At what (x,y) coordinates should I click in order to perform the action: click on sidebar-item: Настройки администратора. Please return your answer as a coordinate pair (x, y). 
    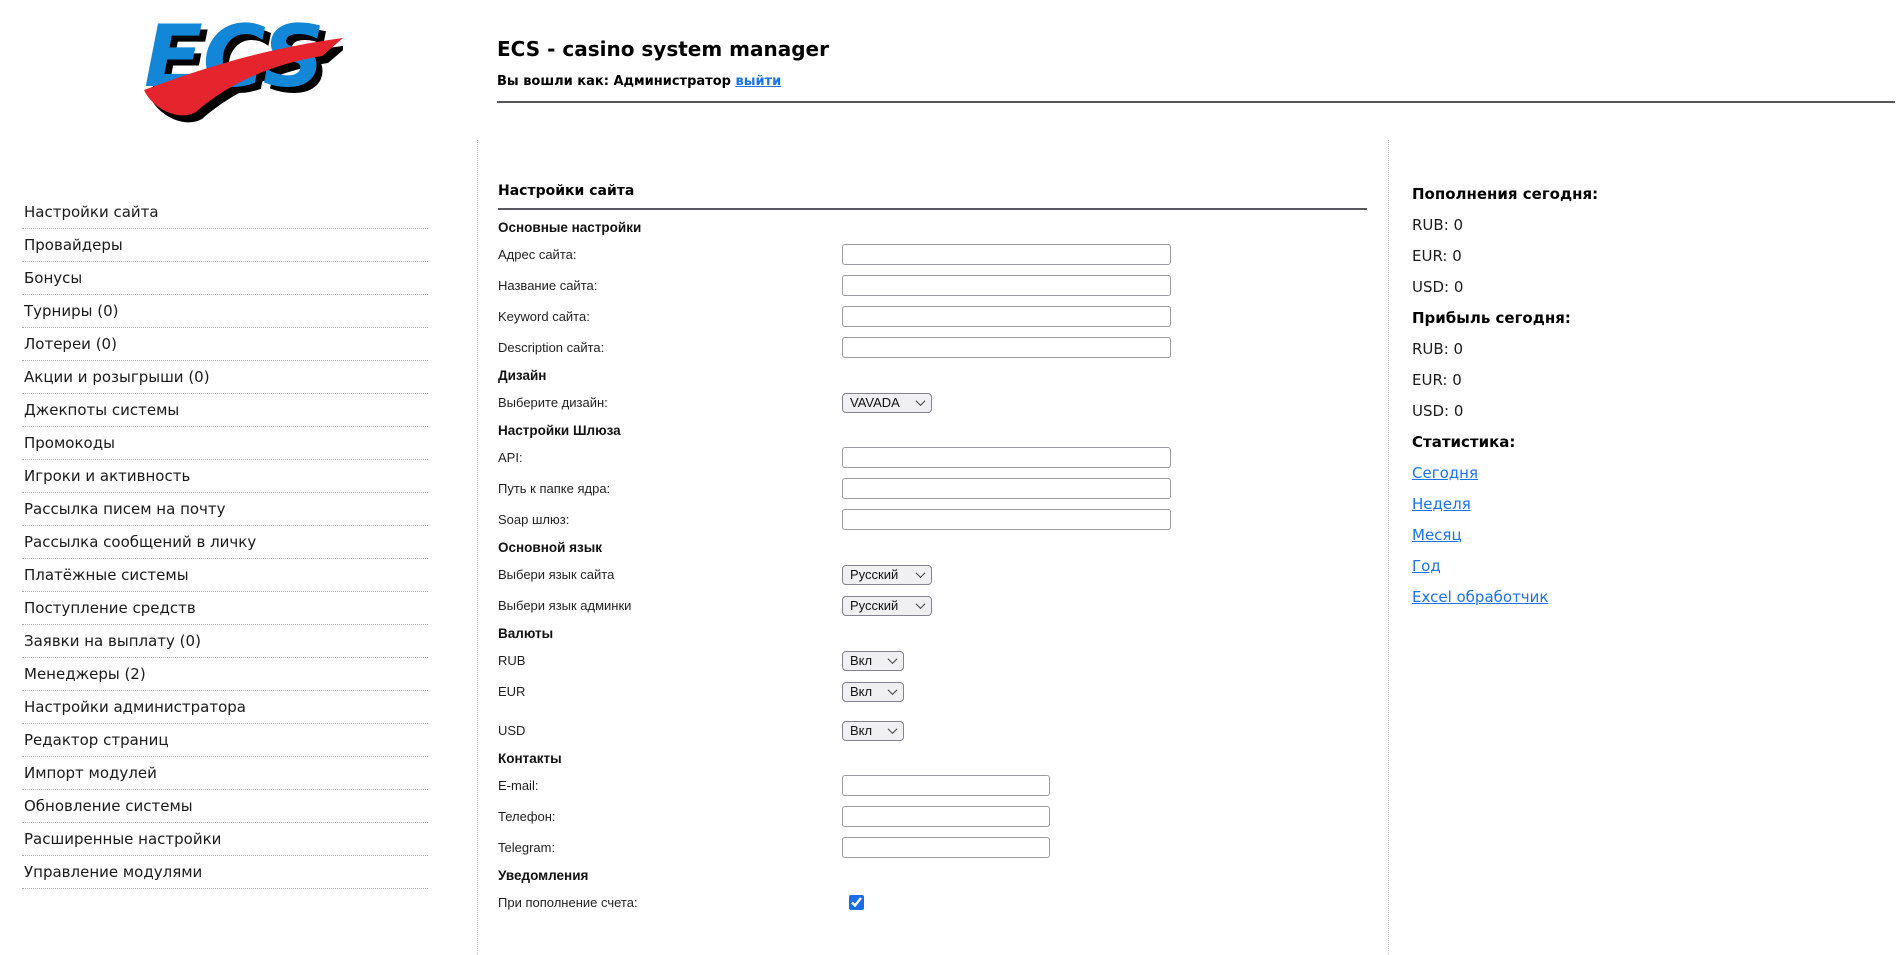
    Looking at the image, I should click on (225, 707).